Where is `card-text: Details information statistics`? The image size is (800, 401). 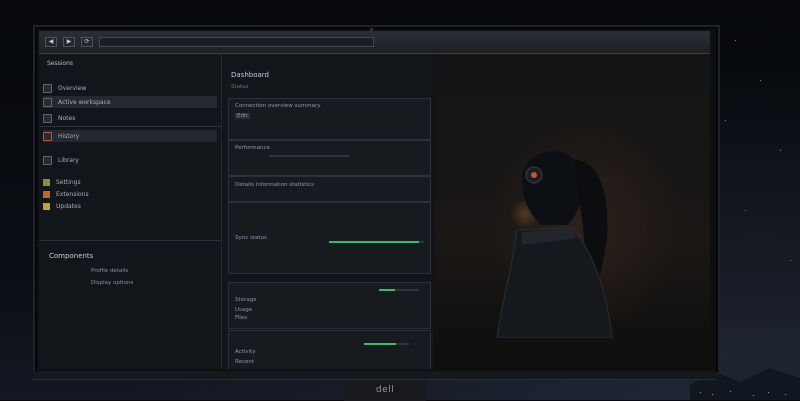 card-text: Details information statistics is located at coordinates (274, 185).